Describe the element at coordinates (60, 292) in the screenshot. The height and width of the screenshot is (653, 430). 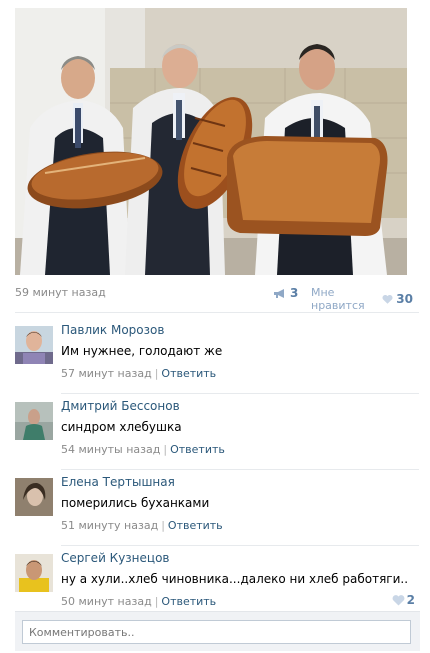
I see `post-time: 59 минут назад` at that location.